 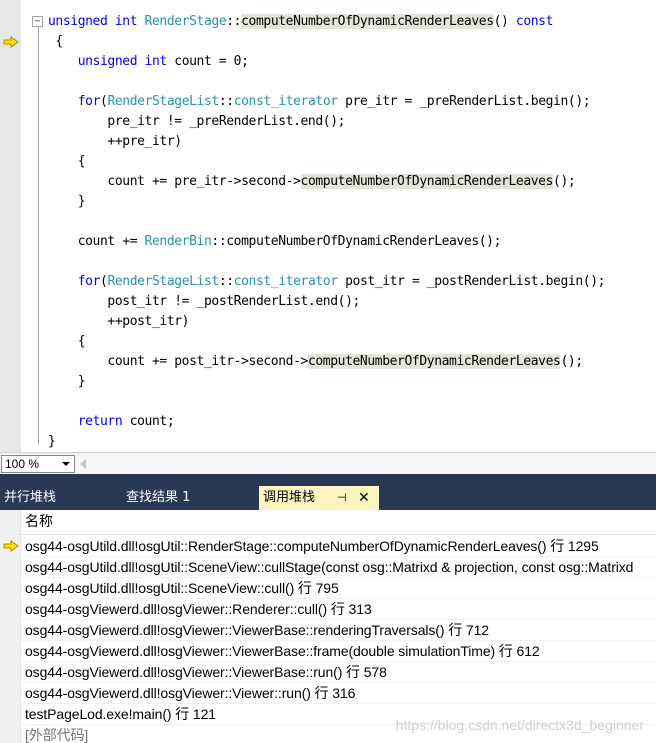 I want to click on close-icon: ✕, so click(x=365, y=498).